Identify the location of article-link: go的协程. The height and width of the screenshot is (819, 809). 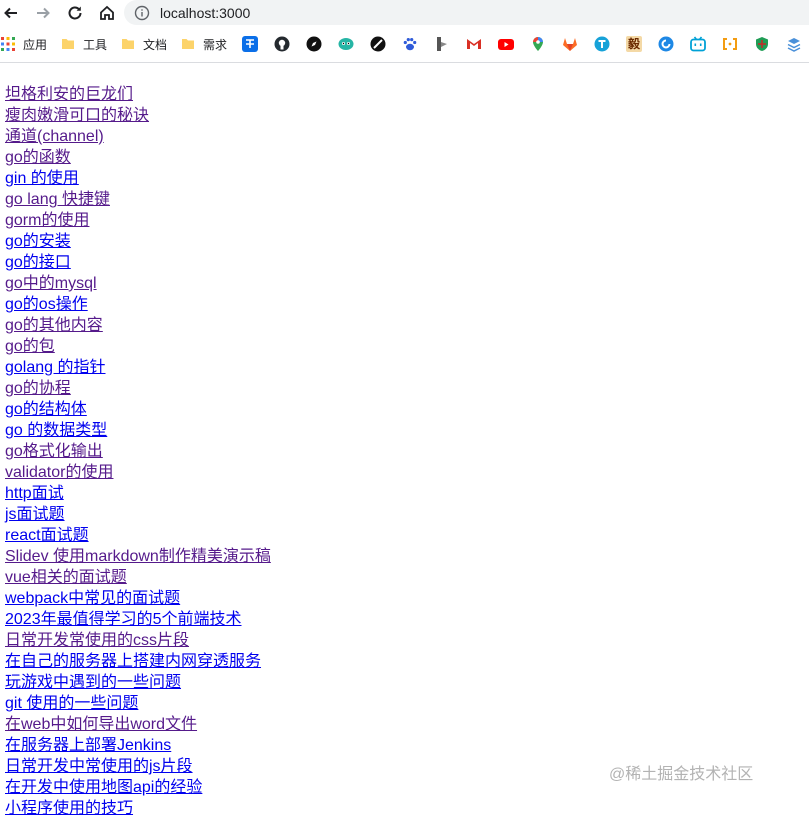
(138, 388).